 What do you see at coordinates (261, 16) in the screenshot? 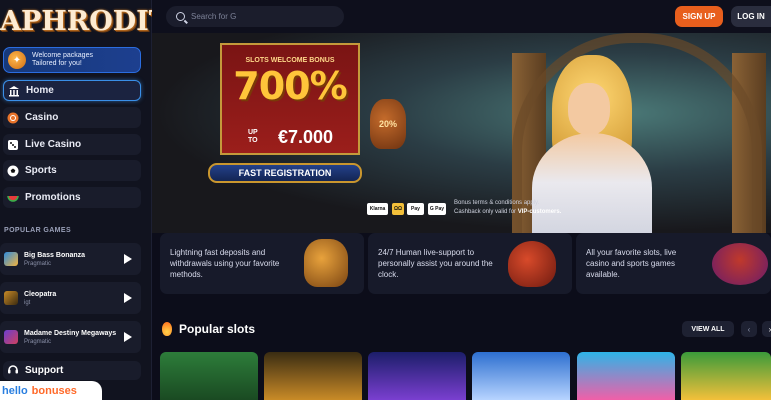
I see `search-input` at bounding box center [261, 16].